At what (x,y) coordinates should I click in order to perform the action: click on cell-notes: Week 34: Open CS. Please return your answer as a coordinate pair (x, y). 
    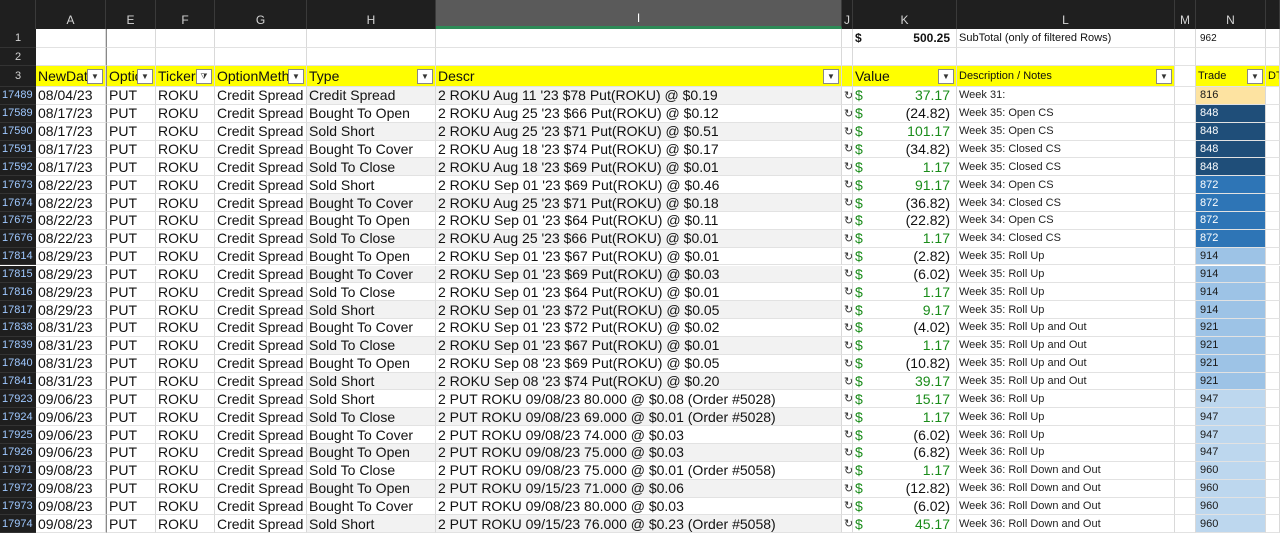
    Looking at the image, I should click on (1066, 185).